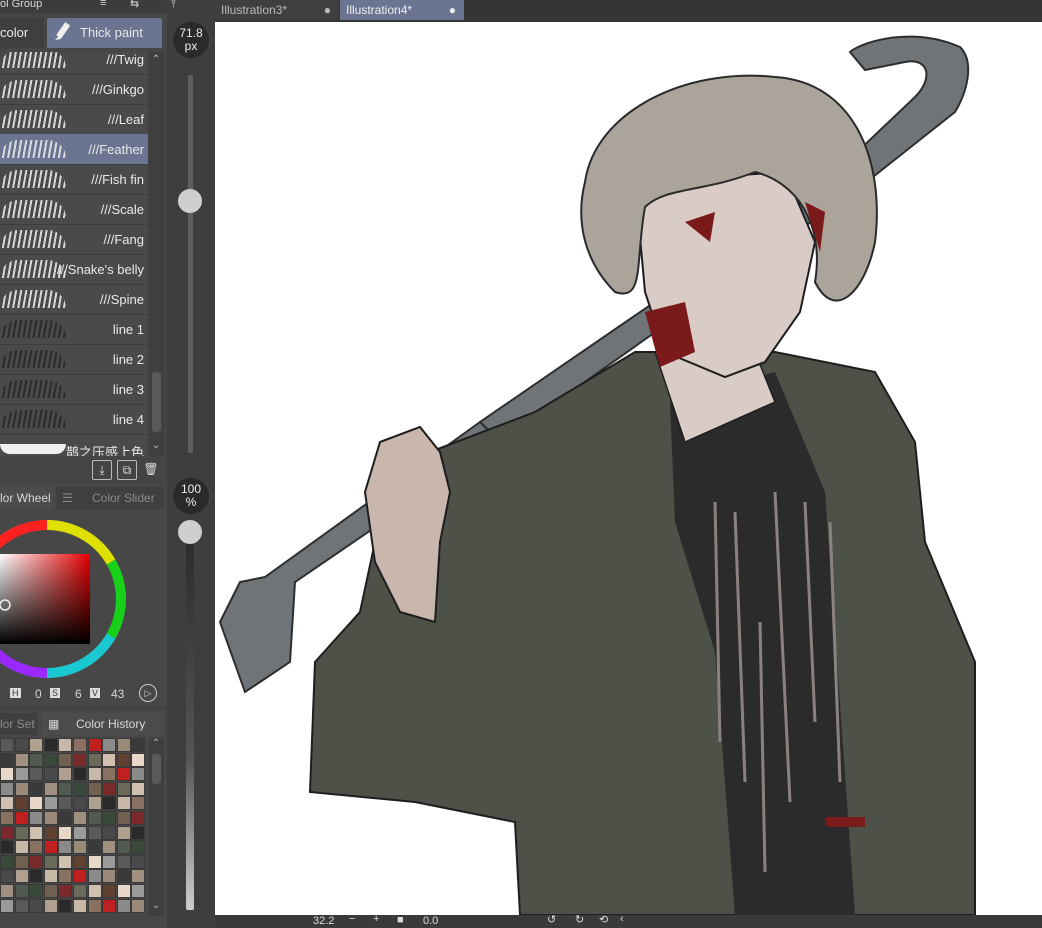 Image resolution: width=1042 pixels, height=928 pixels. I want to click on zoom-in-icon: +, so click(376, 919).